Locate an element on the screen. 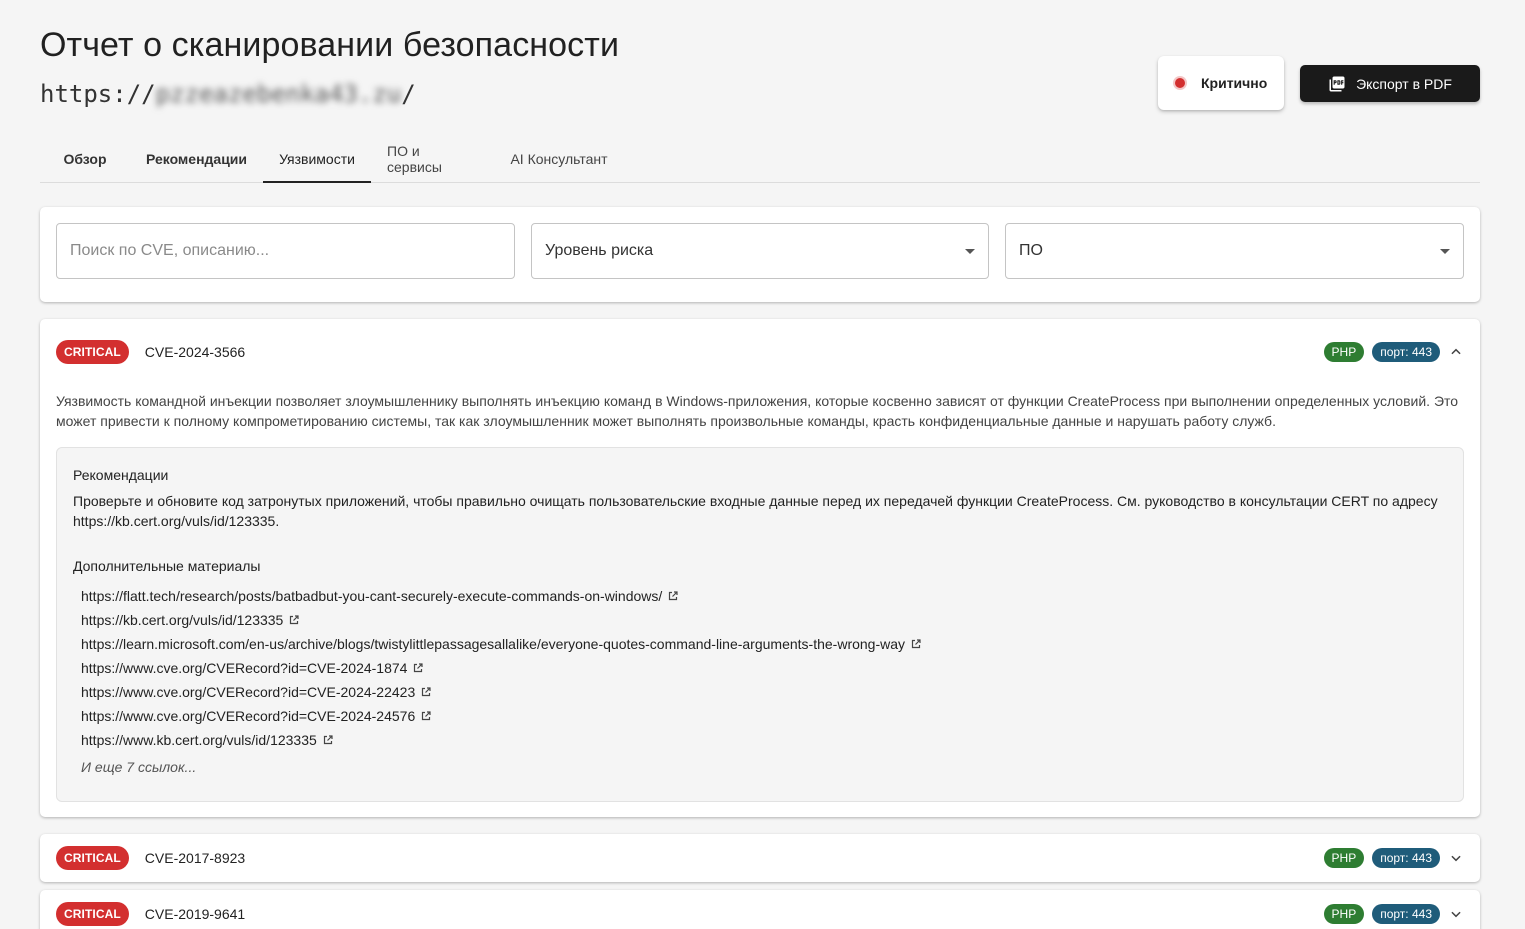 The height and width of the screenshot is (929, 1525). tab-vulnerabilities: Уязвимости is located at coordinates (317, 159).